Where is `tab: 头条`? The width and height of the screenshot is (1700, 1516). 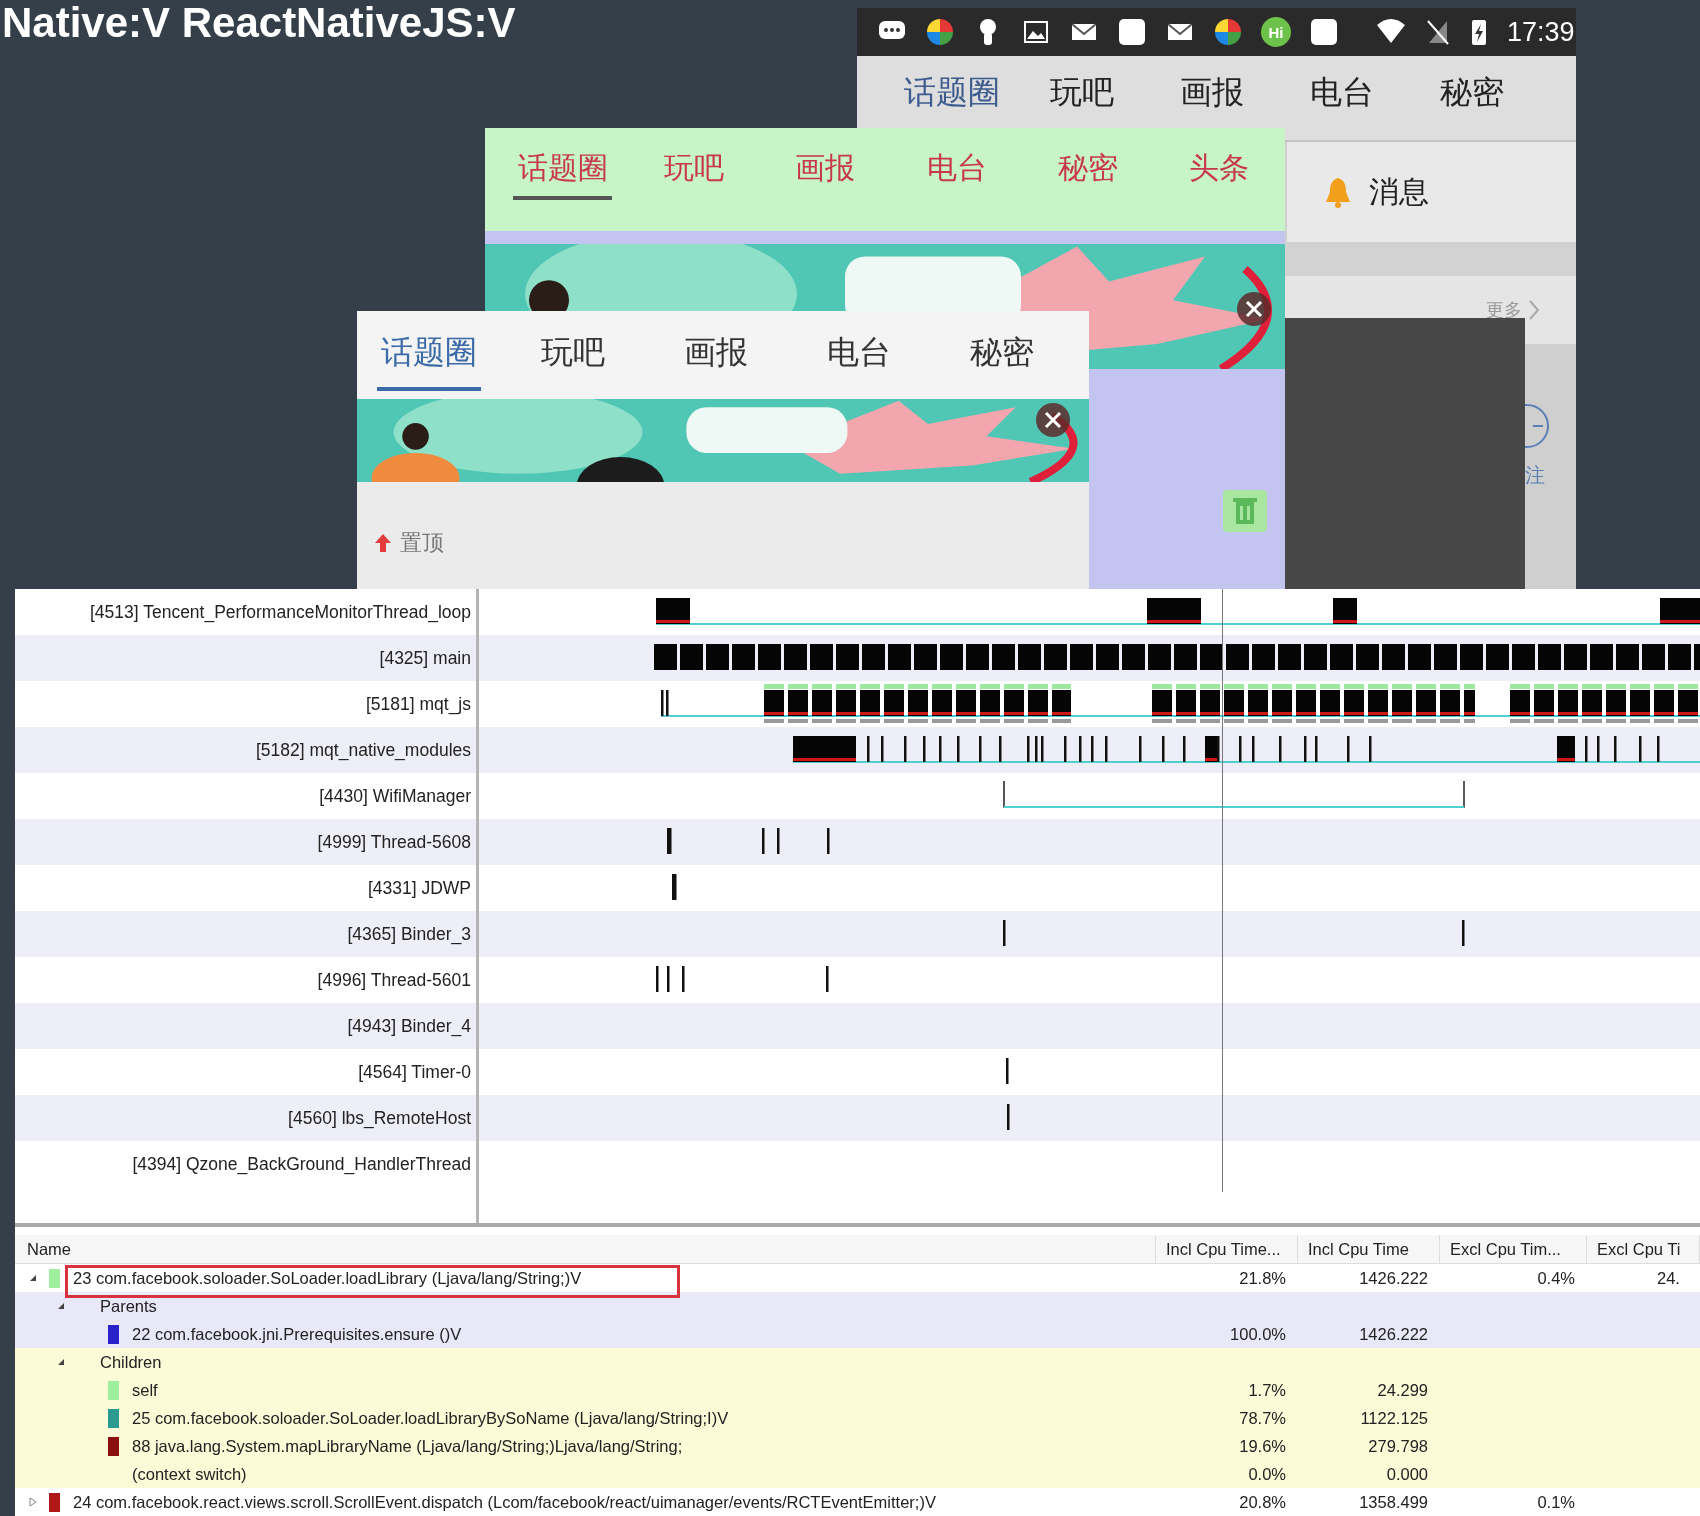
tab: 头条 is located at coordinates (1219, 164).